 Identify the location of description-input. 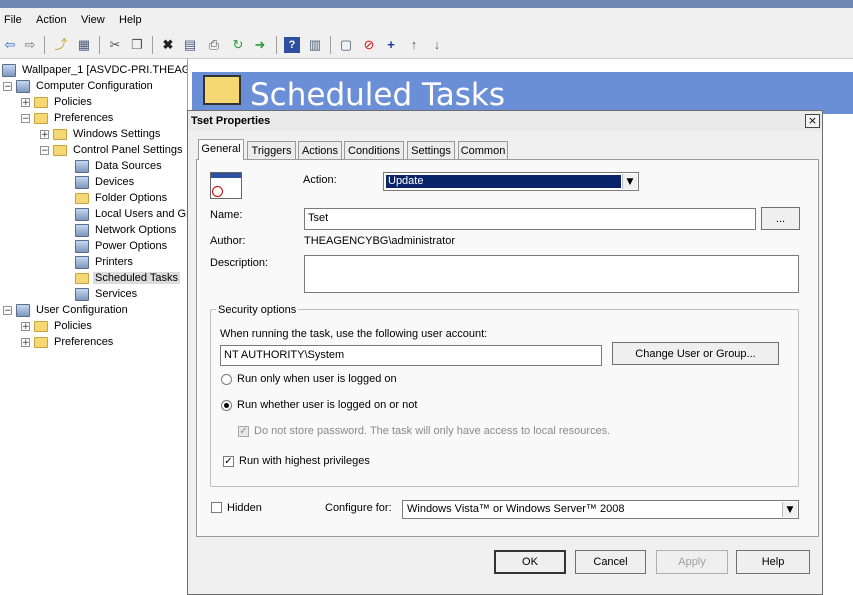
(551, 274).